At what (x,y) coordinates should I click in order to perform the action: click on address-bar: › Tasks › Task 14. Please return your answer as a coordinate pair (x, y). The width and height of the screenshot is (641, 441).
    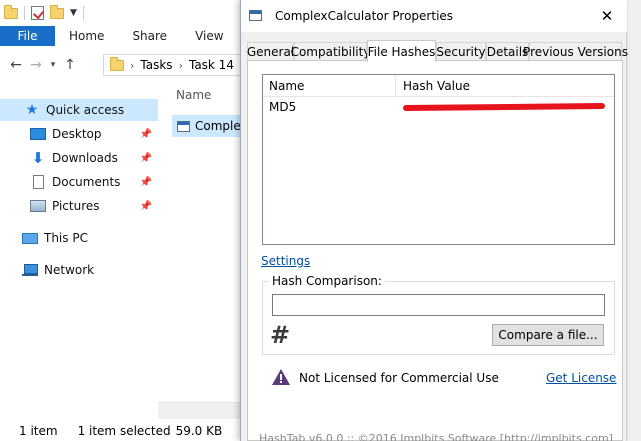
    Looking at the image, I should click on (172, 65).